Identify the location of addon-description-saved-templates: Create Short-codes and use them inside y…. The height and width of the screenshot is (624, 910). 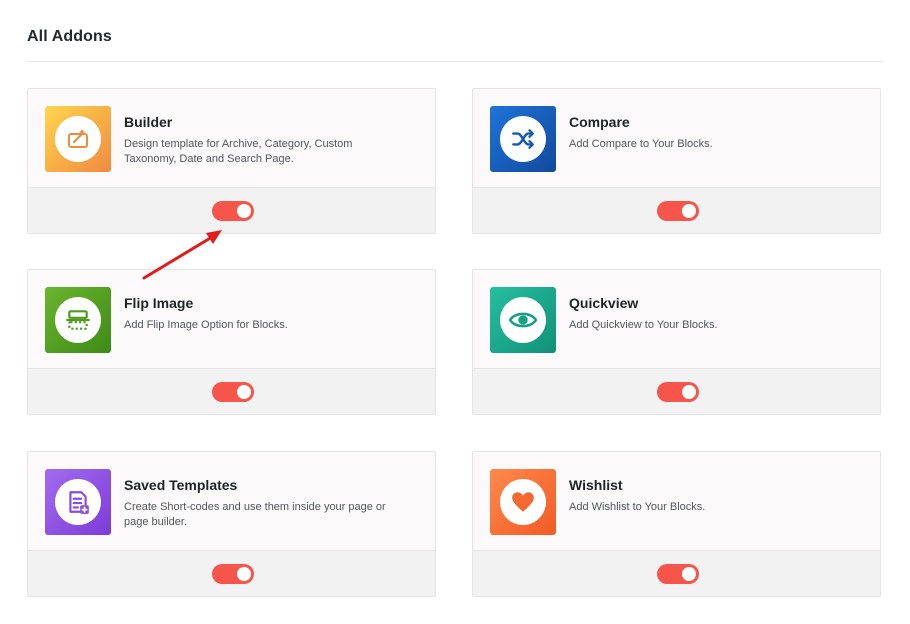
(255, 514).